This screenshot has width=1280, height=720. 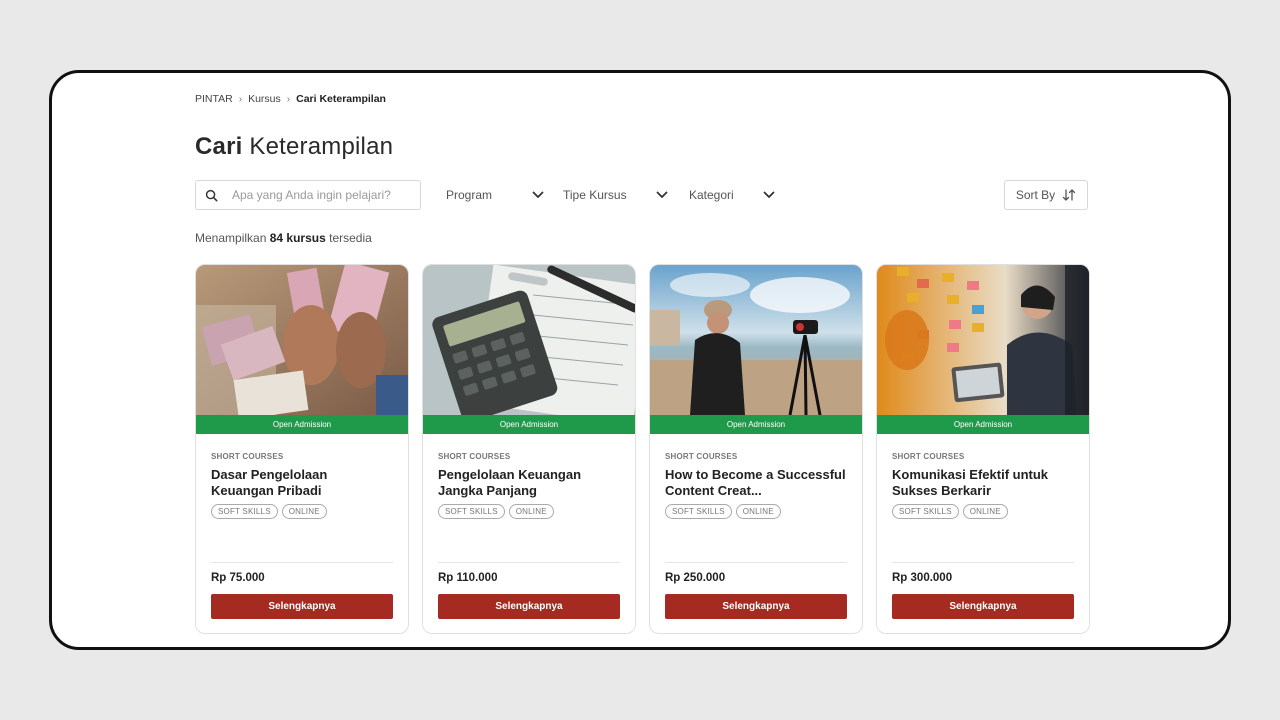 I want to click on course-title: Pengelolaan Keuangan Jangka Panjang, so click(x=529, y=482).